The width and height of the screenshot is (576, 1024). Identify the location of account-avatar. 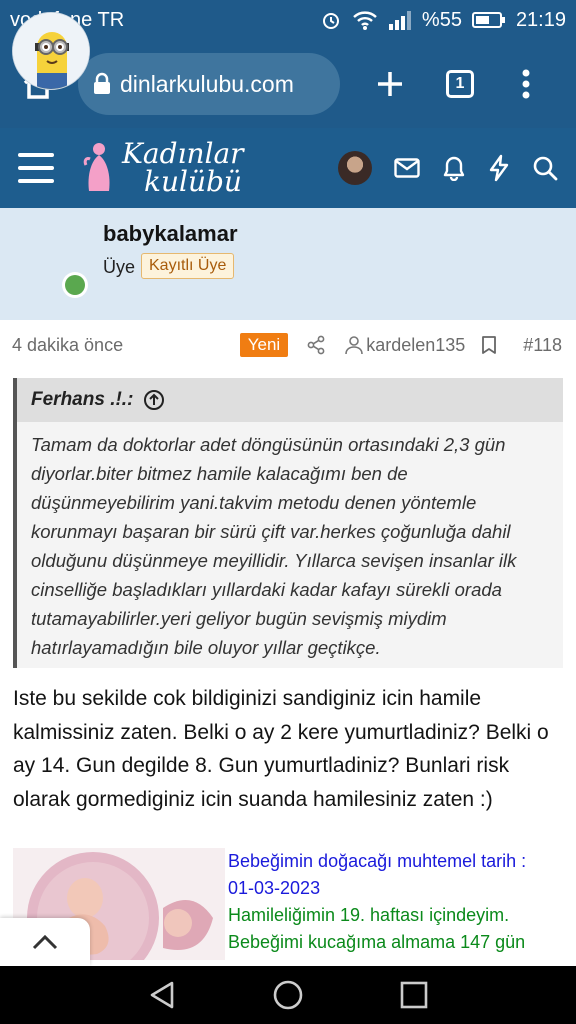
(355, 168).